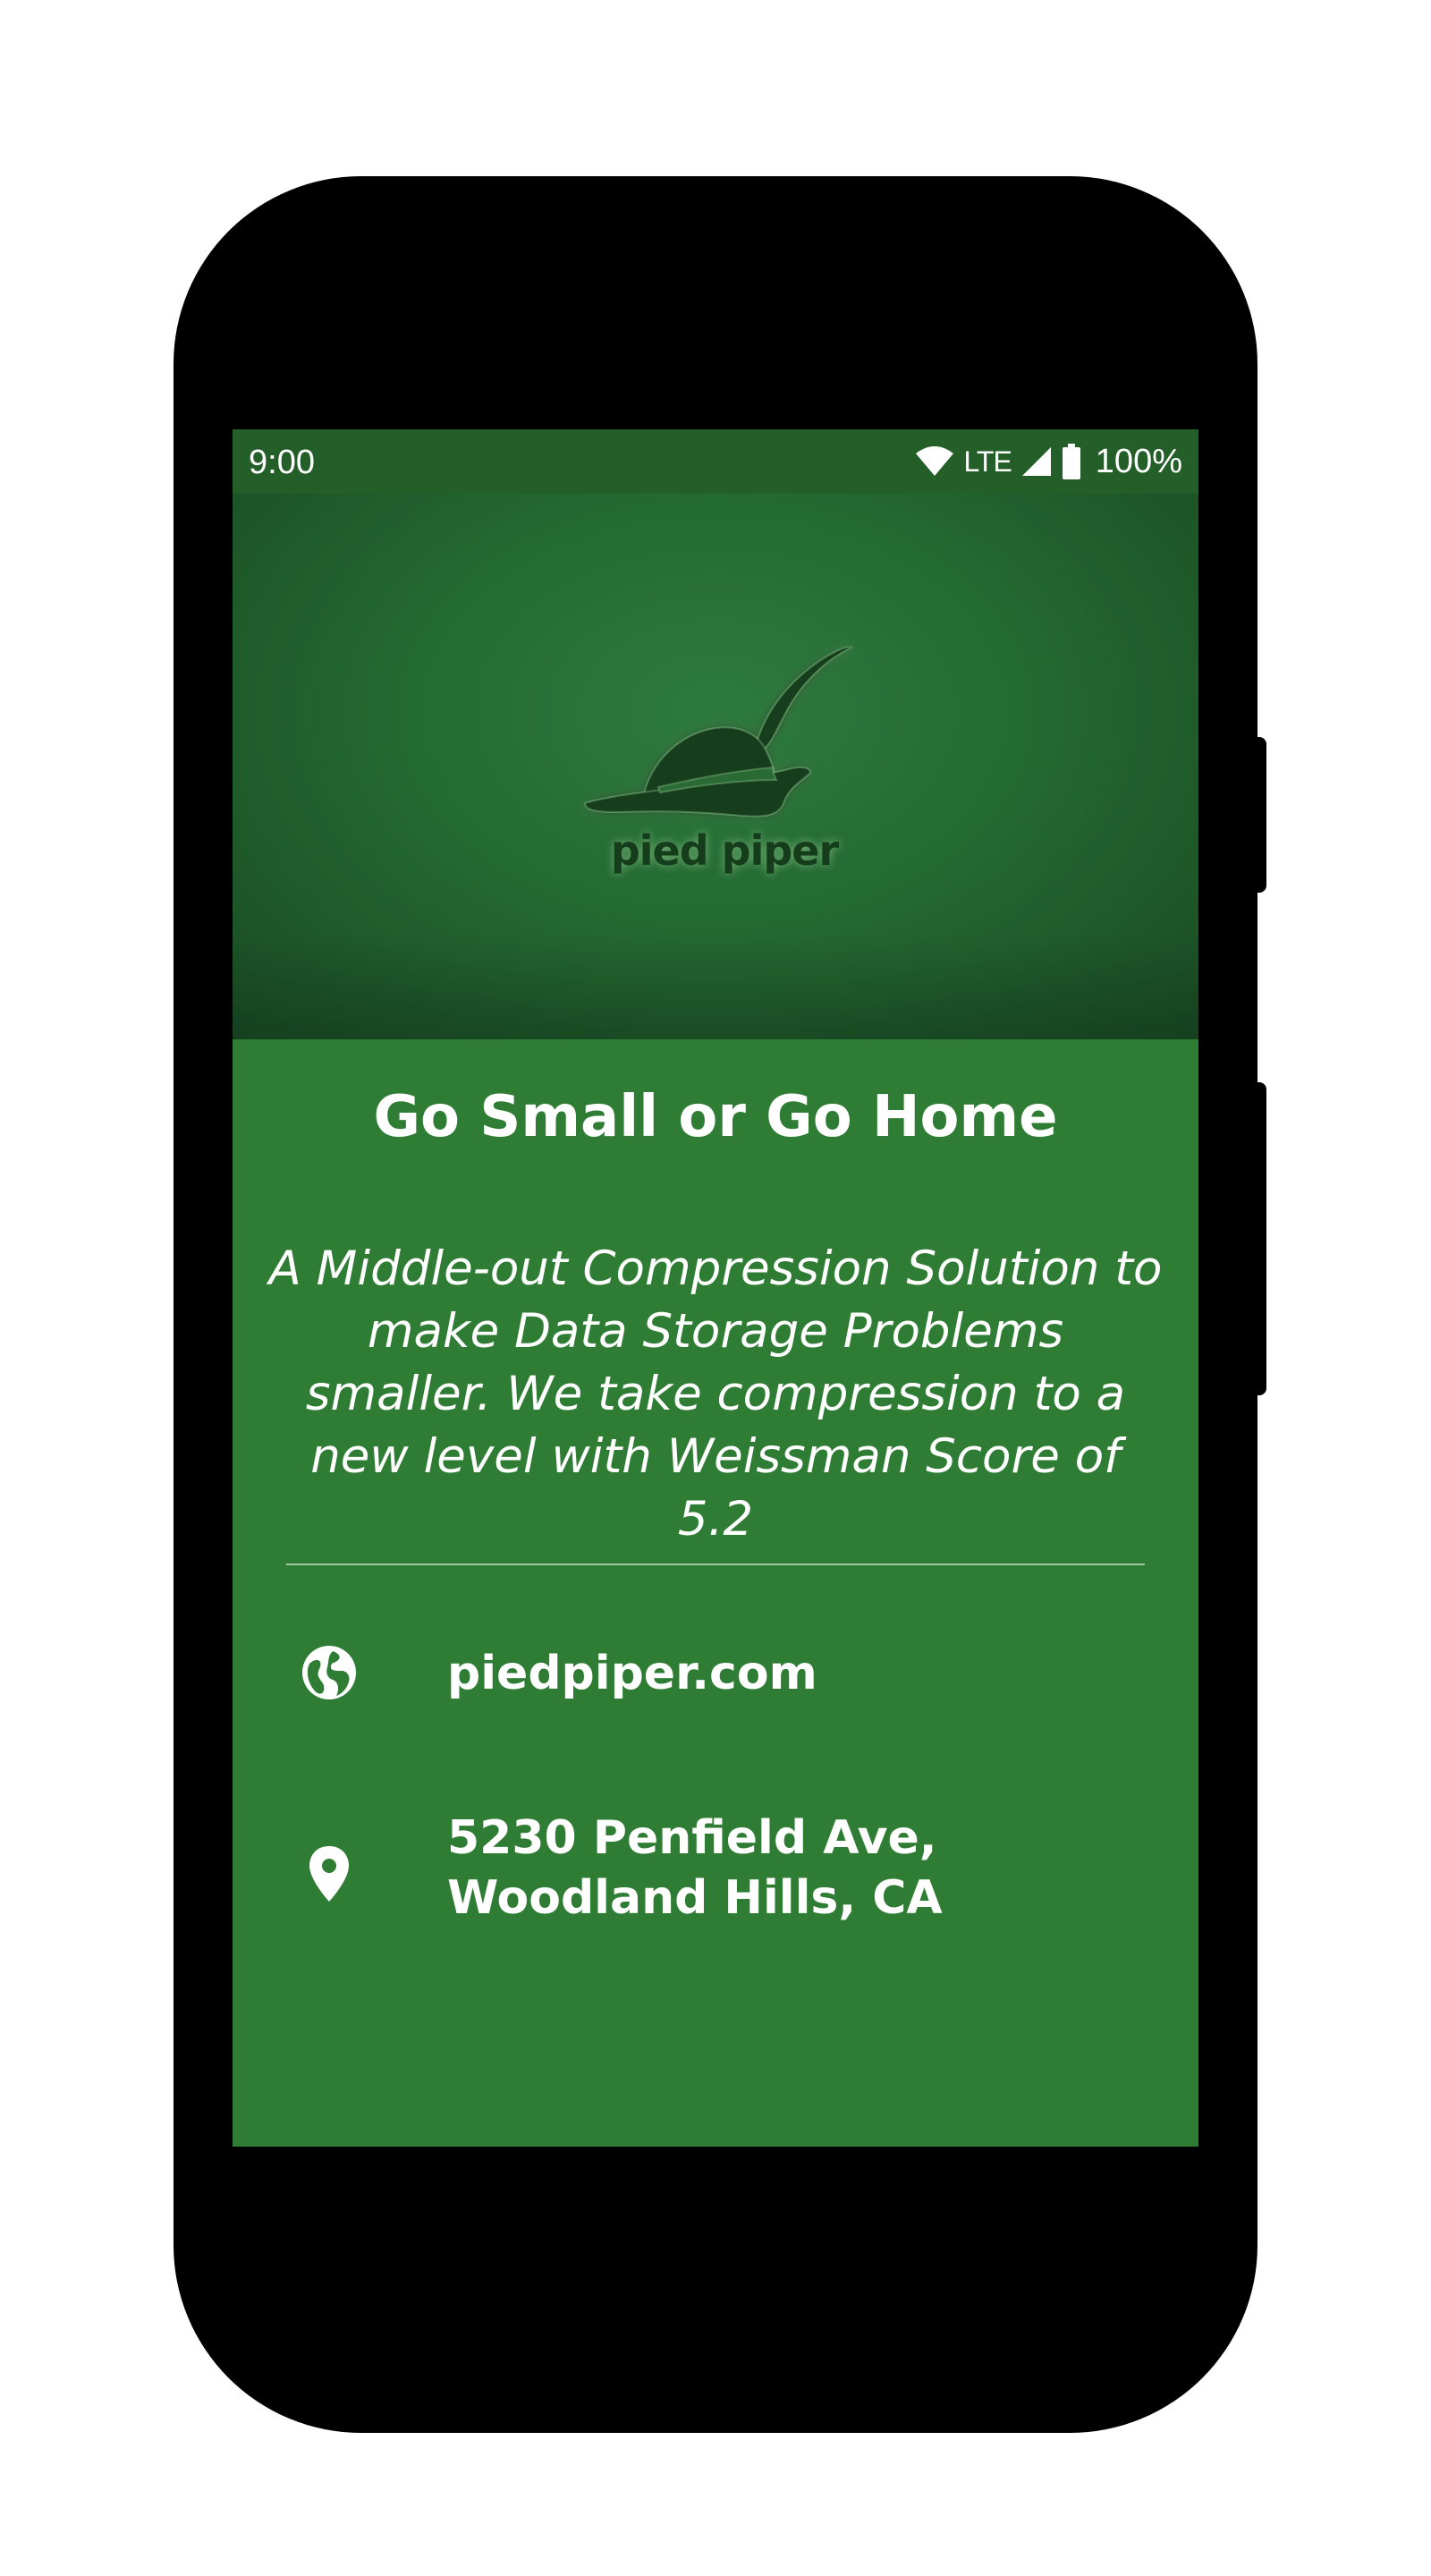 The image size is (1431, 2576). What do you see at coordinates (718, 732) in the screenshot?
I see `feather-hat-icon` at bounding box center [718, 732].